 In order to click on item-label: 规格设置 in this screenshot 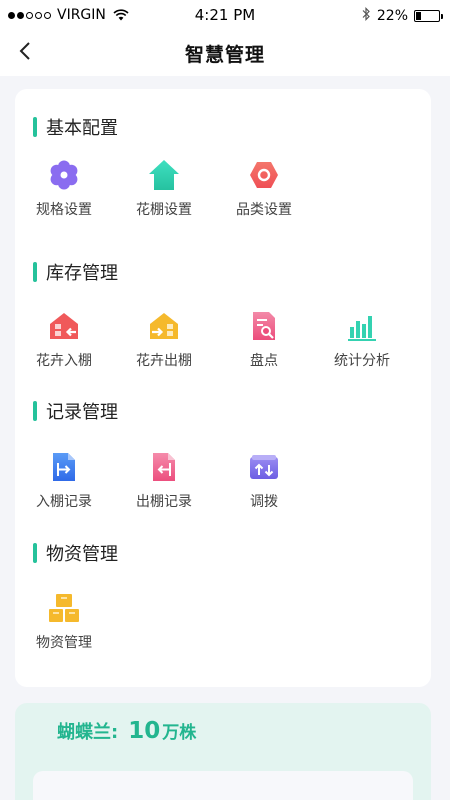, I will do `click(64, 210)`.